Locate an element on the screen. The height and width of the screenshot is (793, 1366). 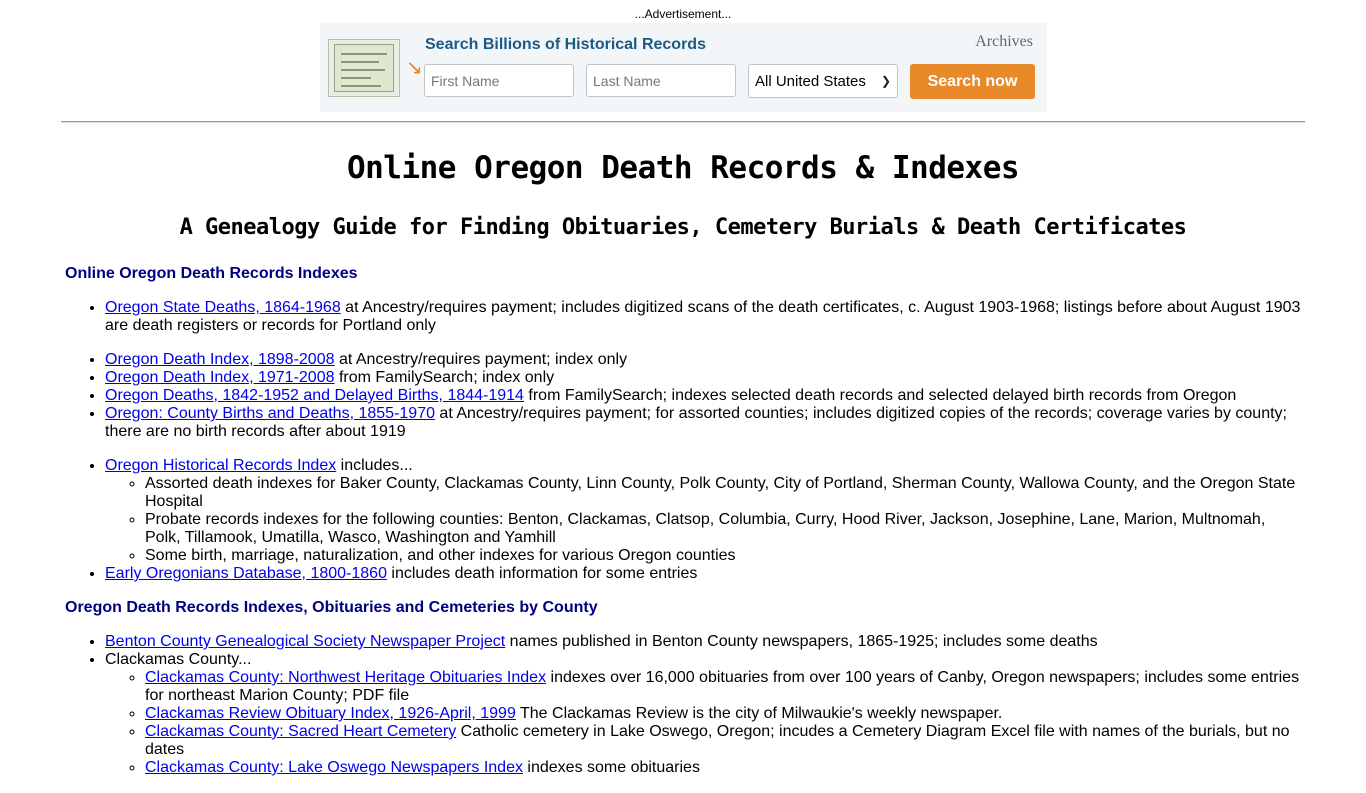
archives-logo: Archives is located at coordinates (1004, 42).